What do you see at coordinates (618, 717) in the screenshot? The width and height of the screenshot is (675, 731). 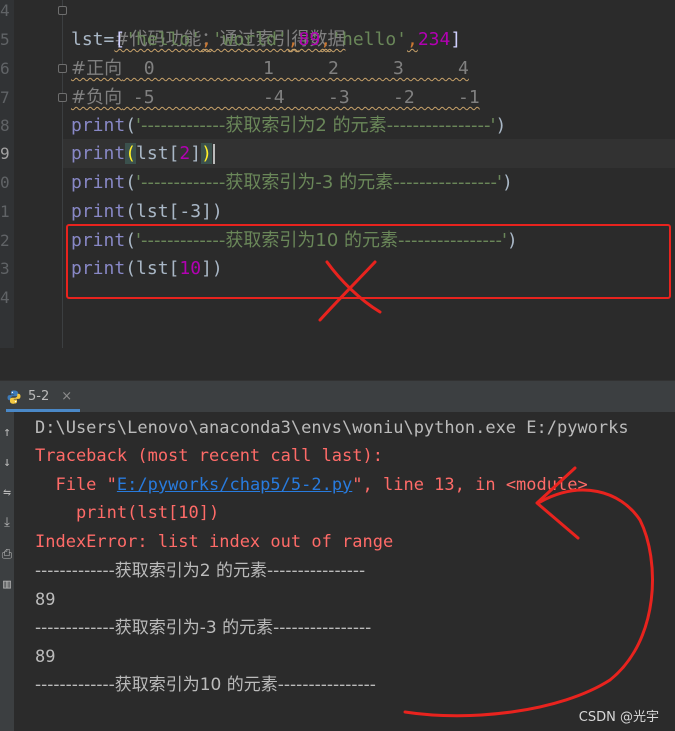 I see `watermark: CSDN @光宇` at bounding box center [618, 717].